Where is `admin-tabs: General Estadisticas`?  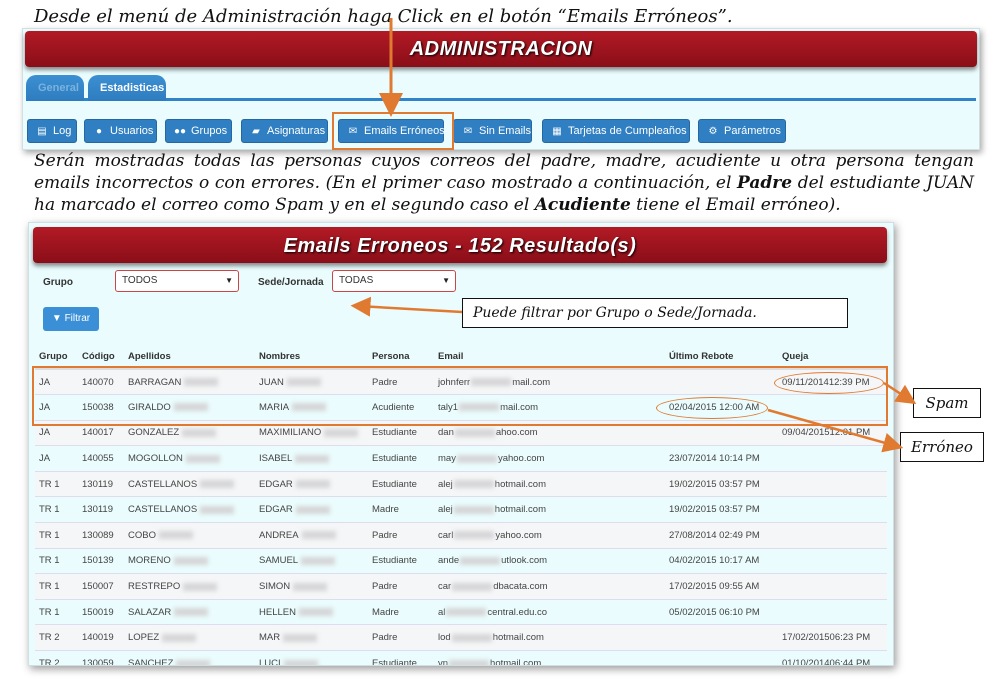
admin-tabs: General Estadisticas is located at coordinates (501, 88).